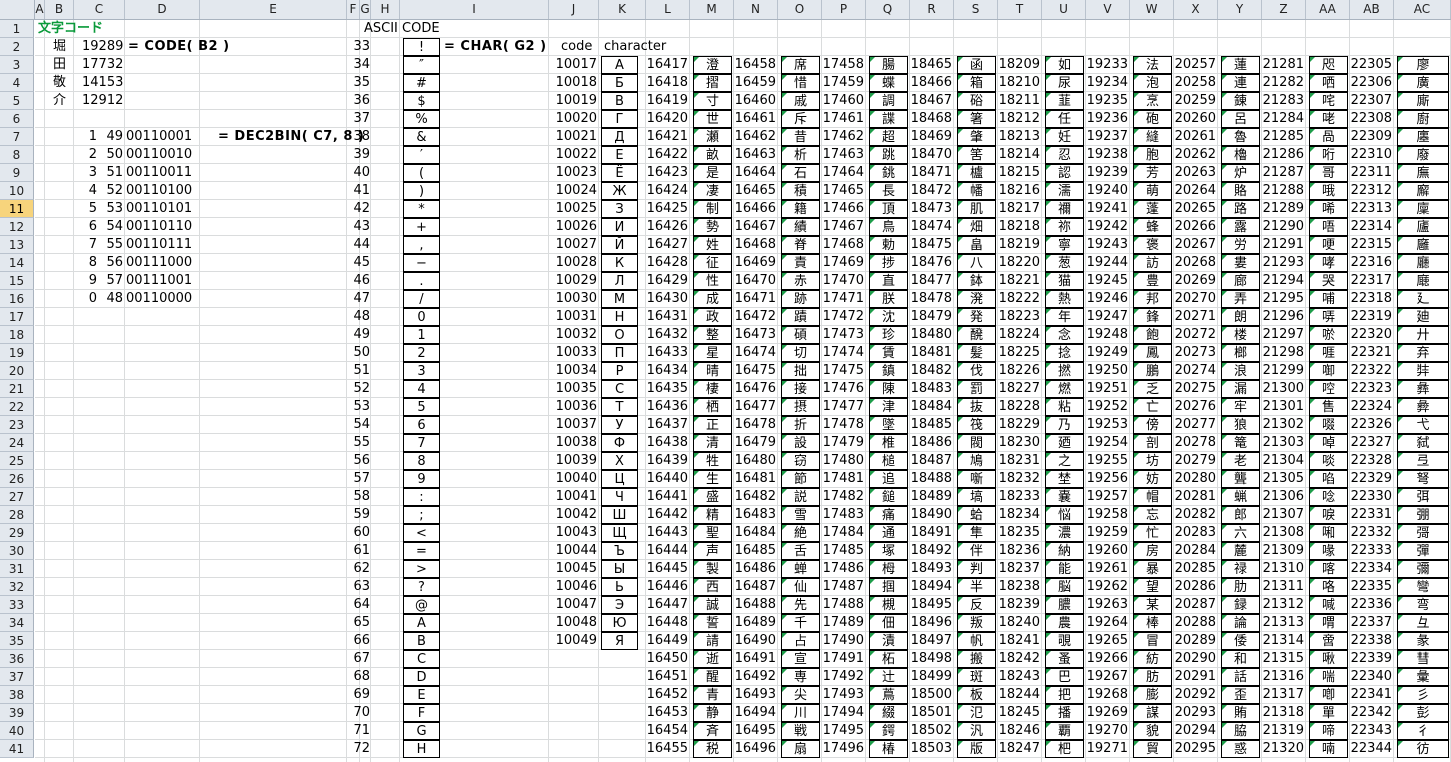  What do you see at coordinates (756, 137) in the screenshot?
I see `kanji-code-cell: 16462` at bounding box center [756, 137].